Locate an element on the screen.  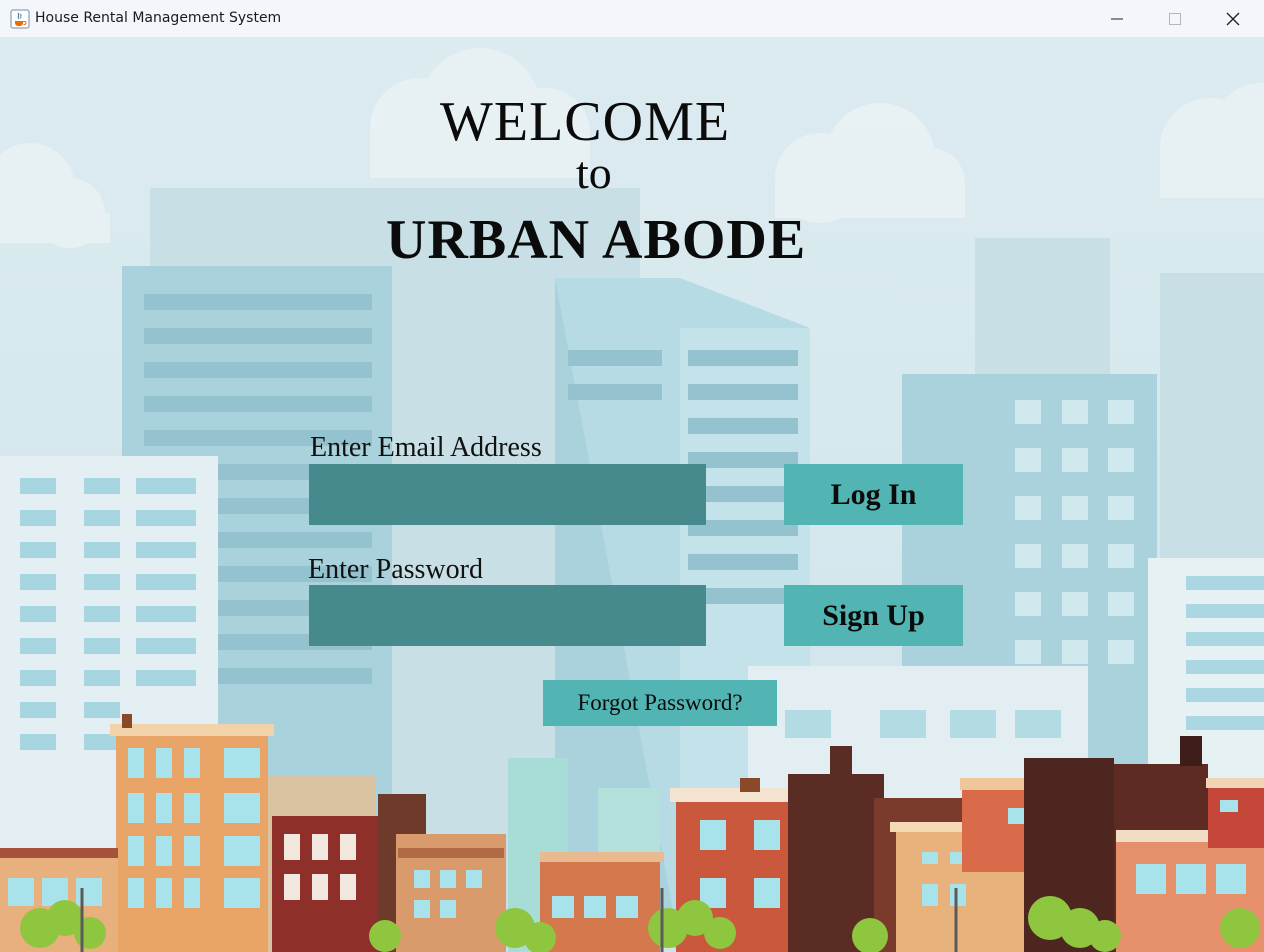
minimize-button is located at coordinates (1117, 19).